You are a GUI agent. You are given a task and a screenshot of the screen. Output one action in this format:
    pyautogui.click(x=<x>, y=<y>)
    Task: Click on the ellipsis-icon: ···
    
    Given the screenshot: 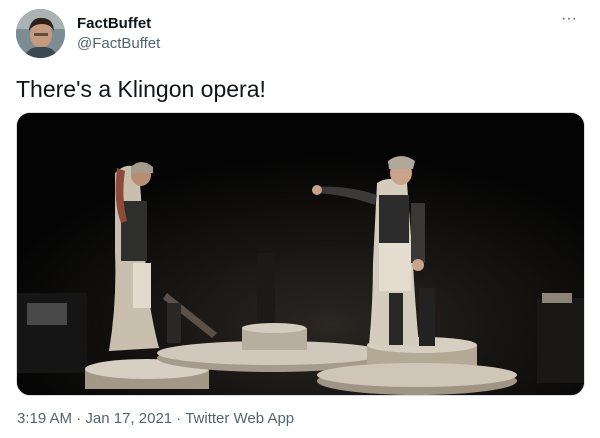 What is the action you would take?
    pyautogui.click(x=569, y=18)
    